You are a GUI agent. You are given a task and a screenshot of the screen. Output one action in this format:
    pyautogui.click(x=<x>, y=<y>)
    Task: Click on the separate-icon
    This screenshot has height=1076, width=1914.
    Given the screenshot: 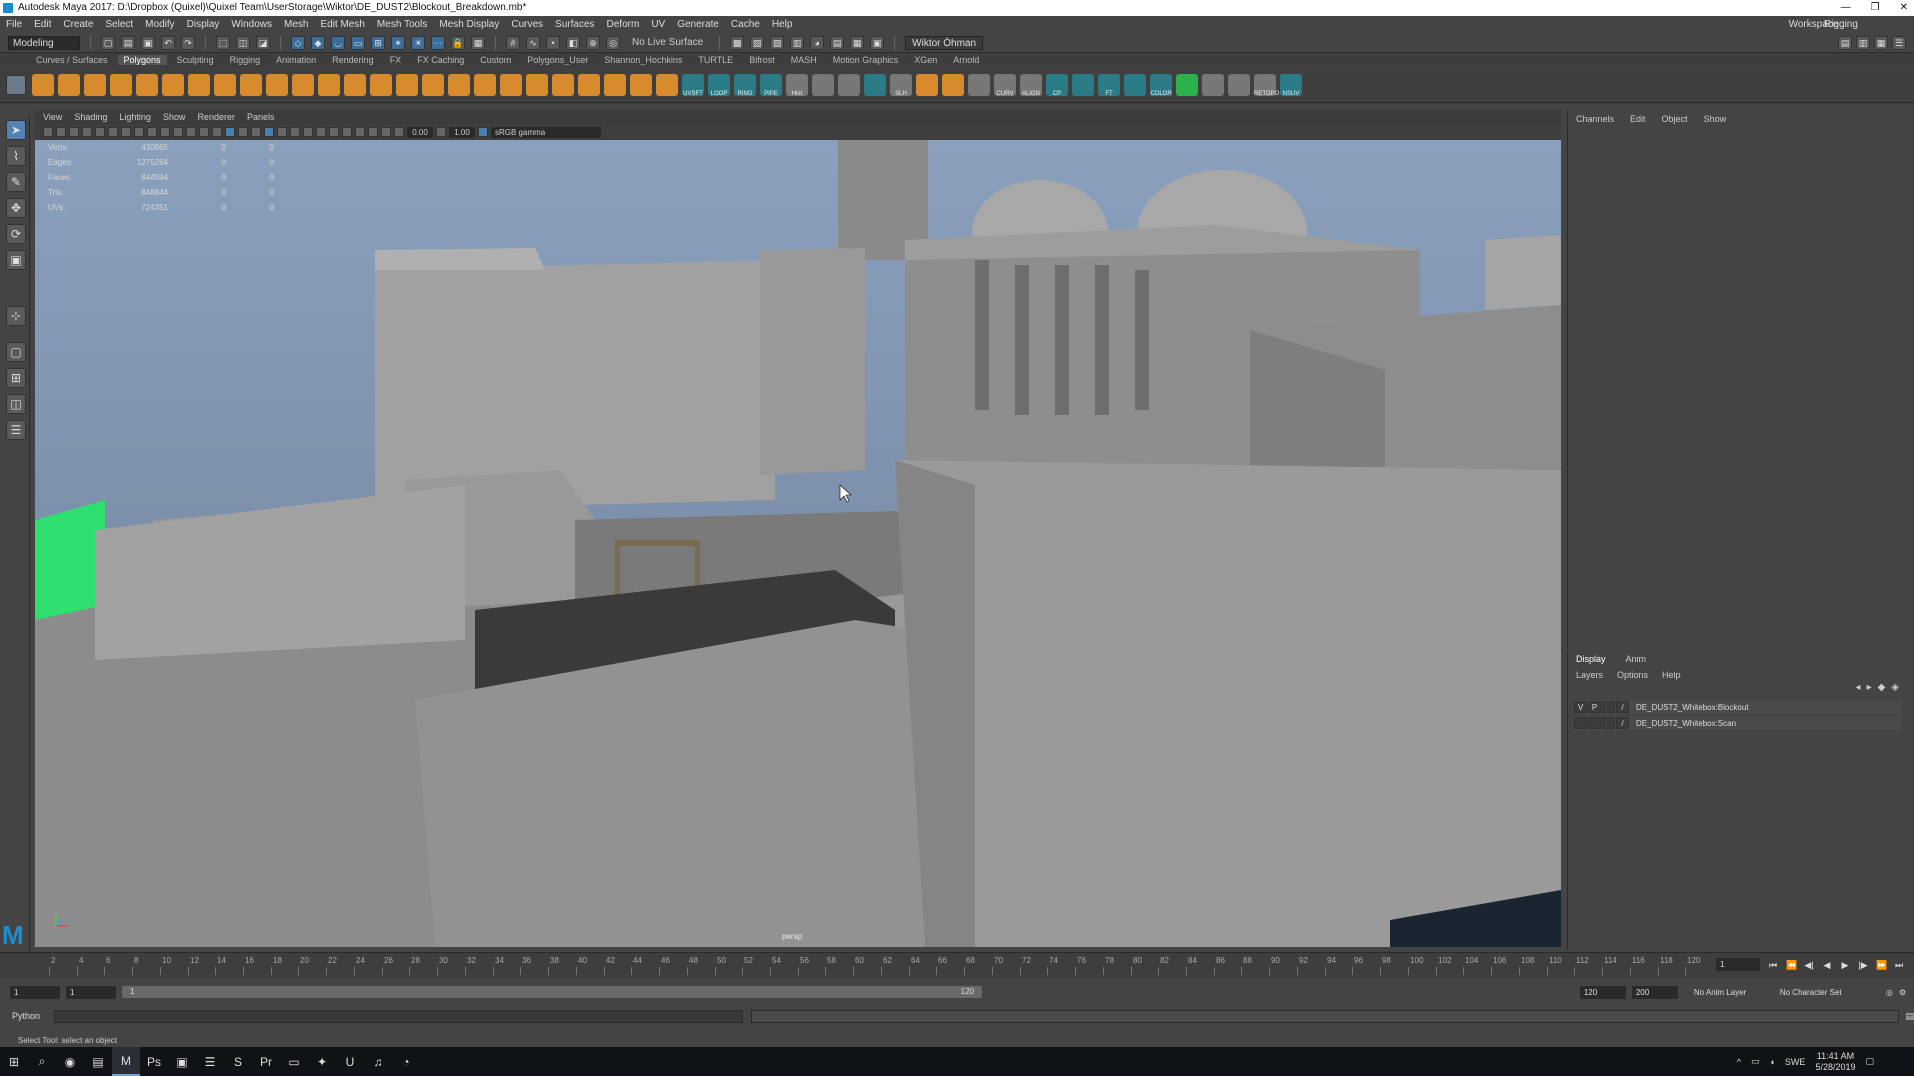 What is the action you would take?
    pyautogui.click(x=329, y=84)
    